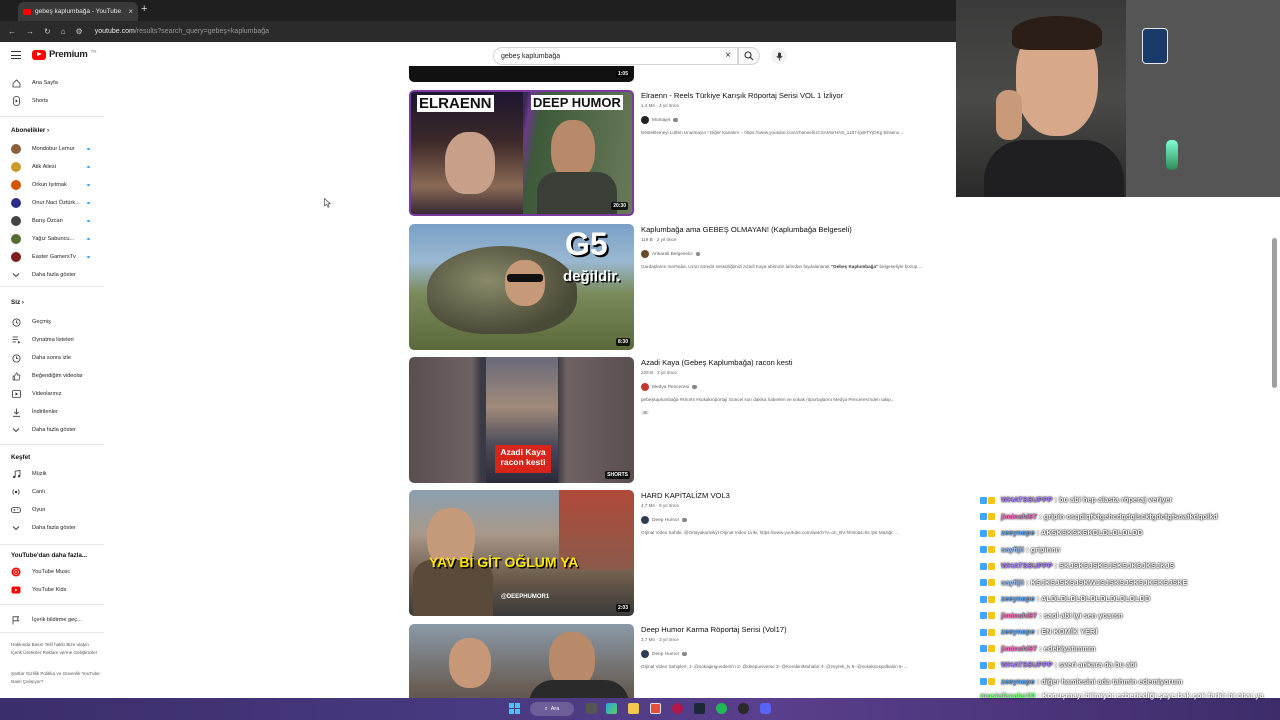  What do you see at coordinates (1018, 532) in the screenshot?
I see `chat-username: zeeynope` at bounding box center [1018, 532].